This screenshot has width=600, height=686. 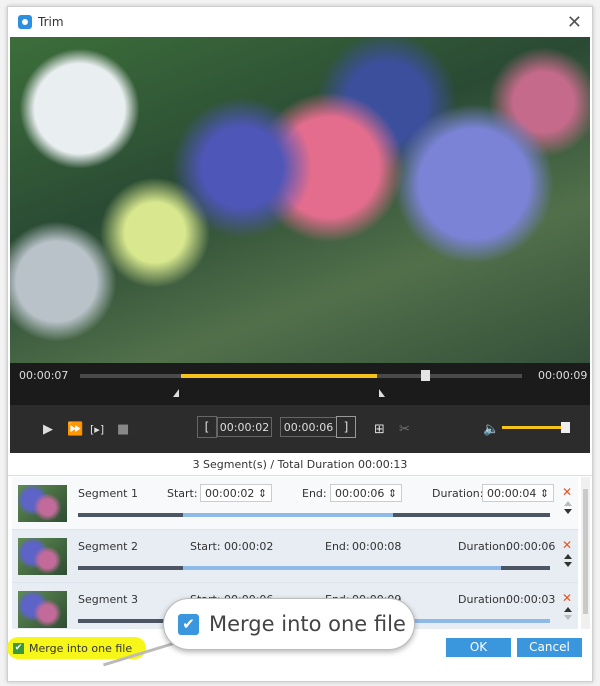 I want to click on set-start-button: [, so click(x=207, y=427).